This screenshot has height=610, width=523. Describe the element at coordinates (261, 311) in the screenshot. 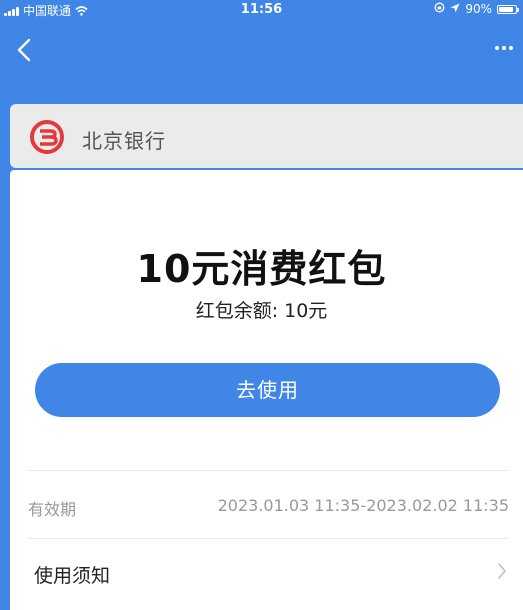

I see `coupon-balance: 红包余额: 10元` at that location.